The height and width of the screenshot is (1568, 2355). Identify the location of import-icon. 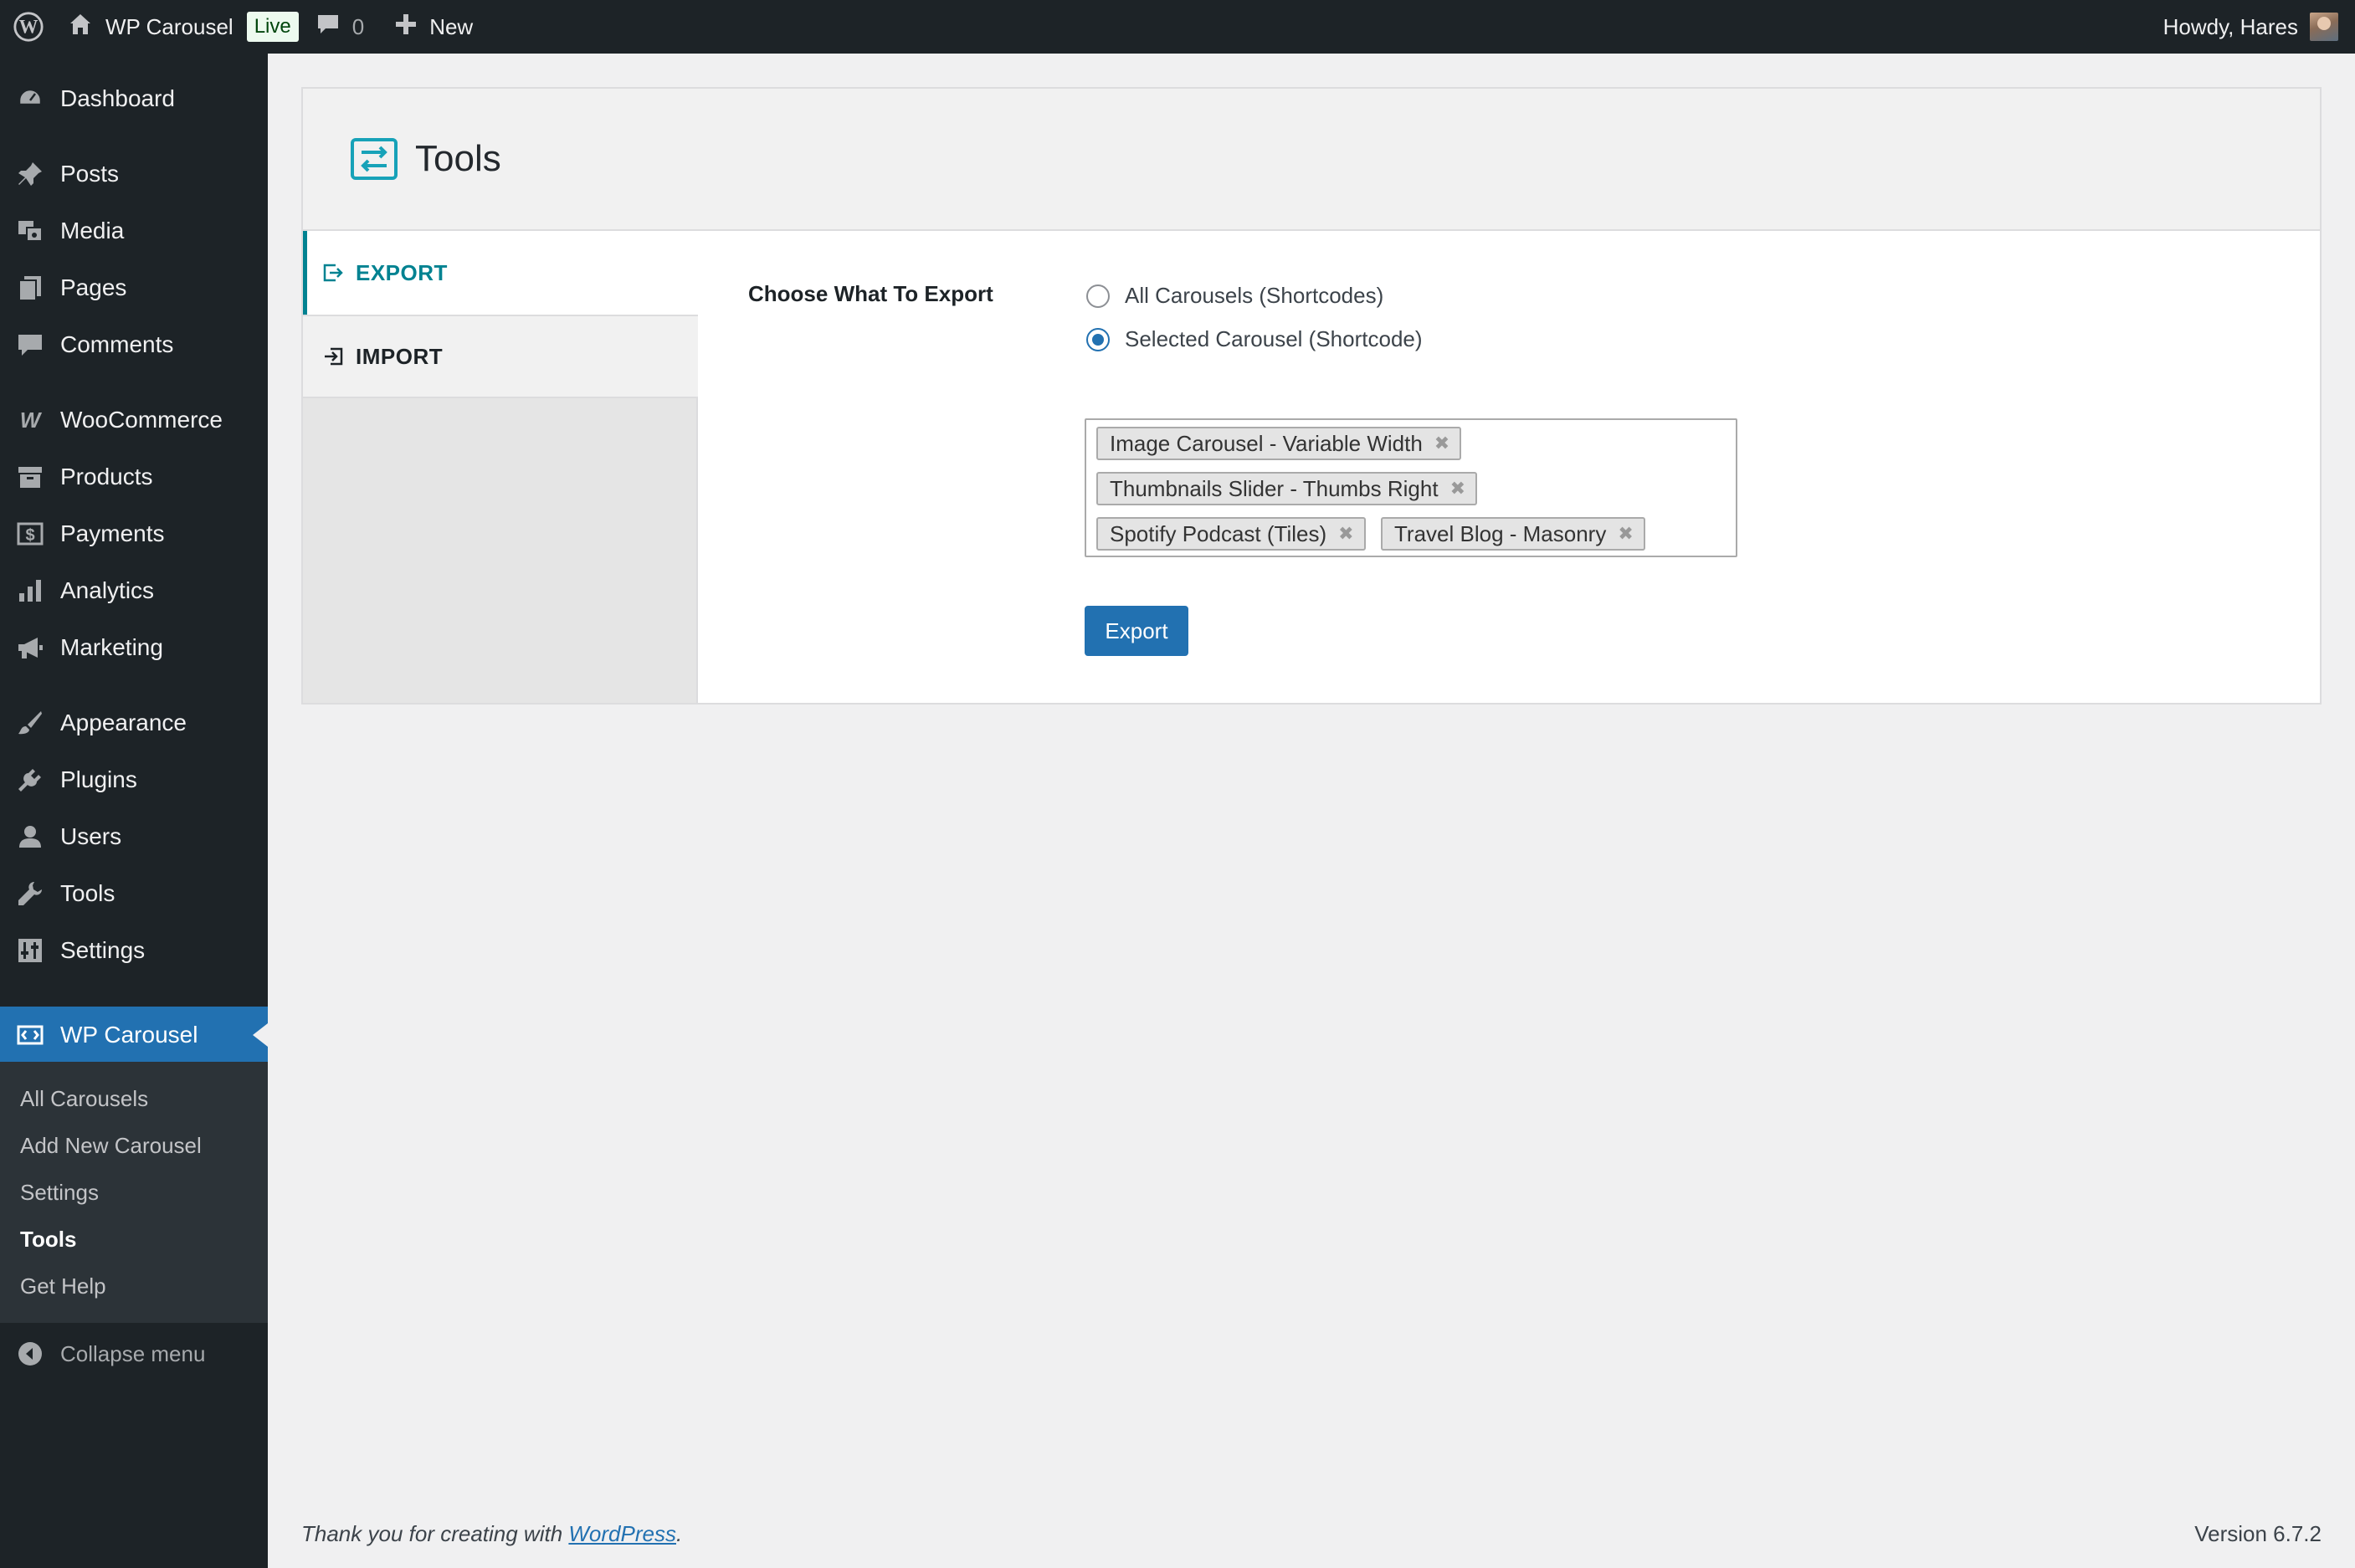
(333, 356).